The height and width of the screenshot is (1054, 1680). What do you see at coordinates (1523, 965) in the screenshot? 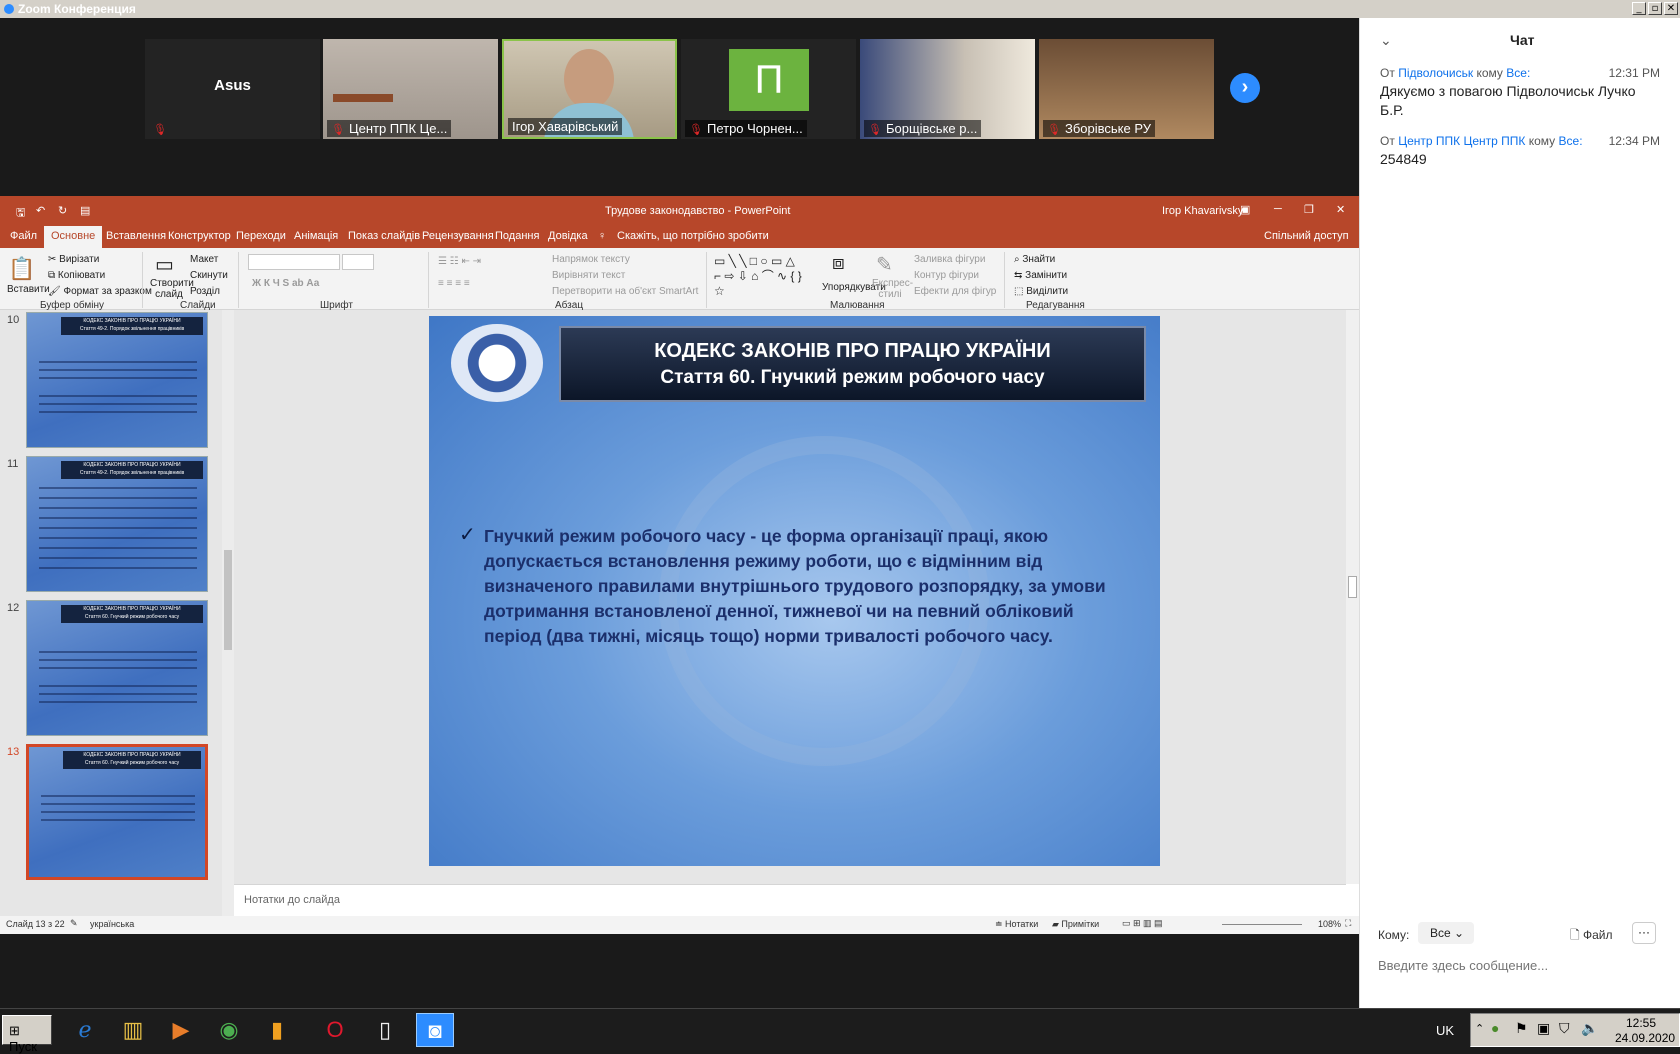
I see `chat-message-input` at bounding box center [1523, 965].